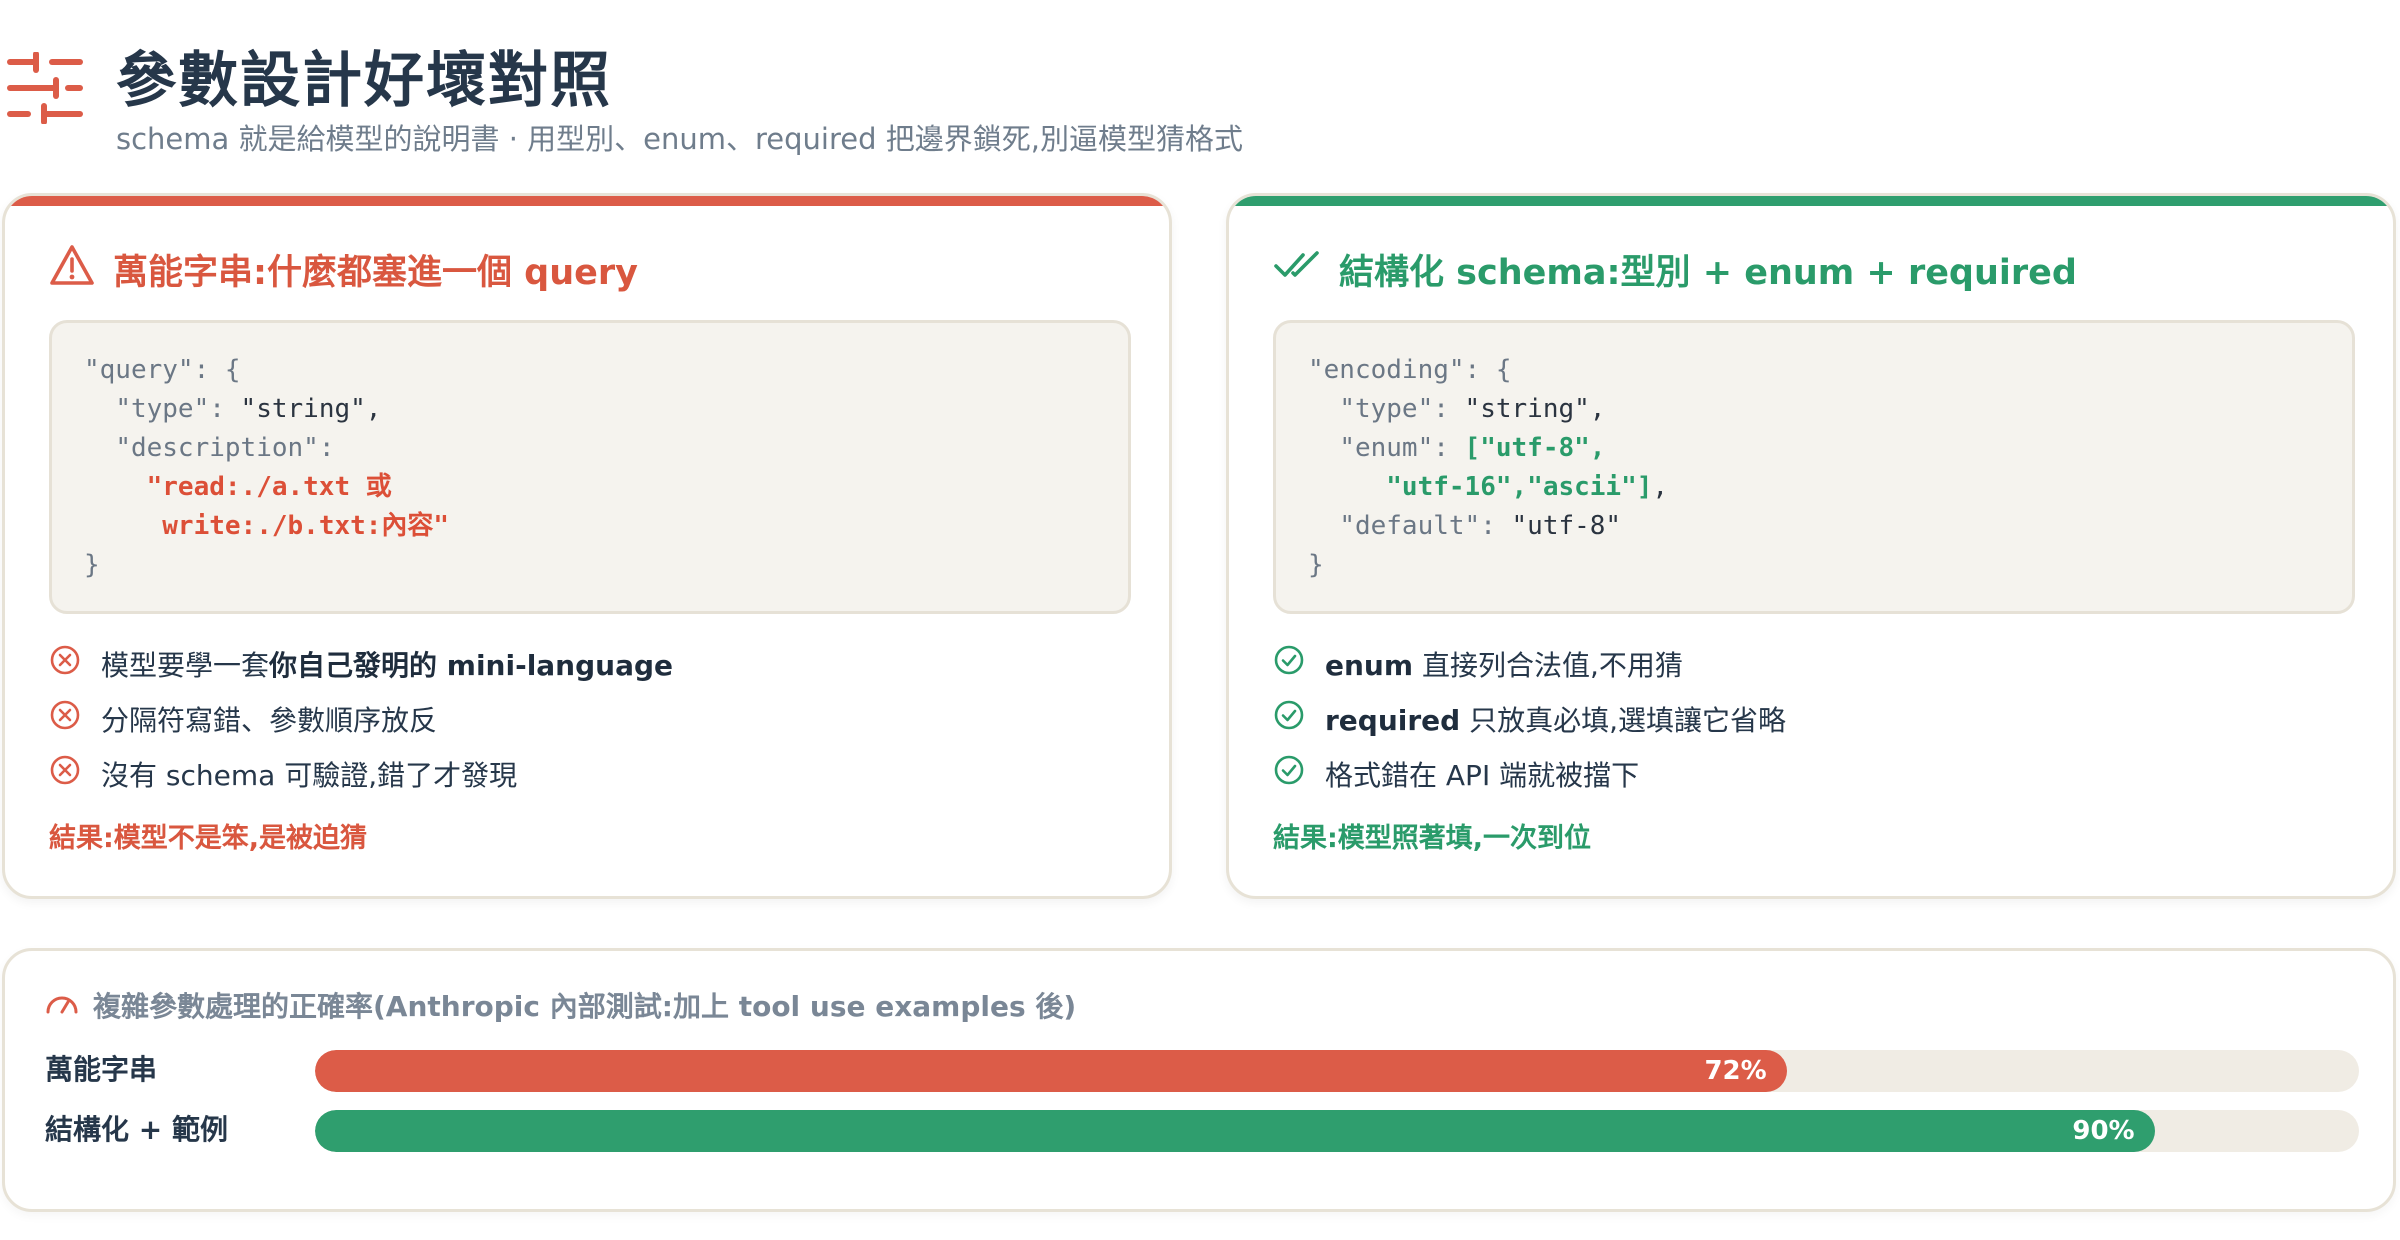 Image resolution: width=2400 pixels, height=1240 pixels. I want to click on bar-value-label: 90%, so click(2103, 1131).